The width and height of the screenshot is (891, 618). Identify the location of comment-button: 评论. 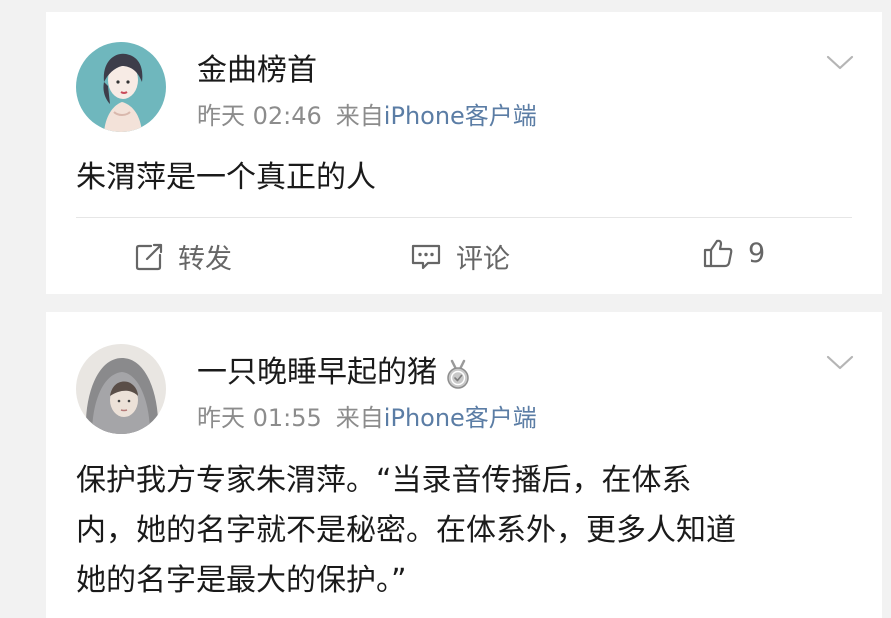
(460, 256).